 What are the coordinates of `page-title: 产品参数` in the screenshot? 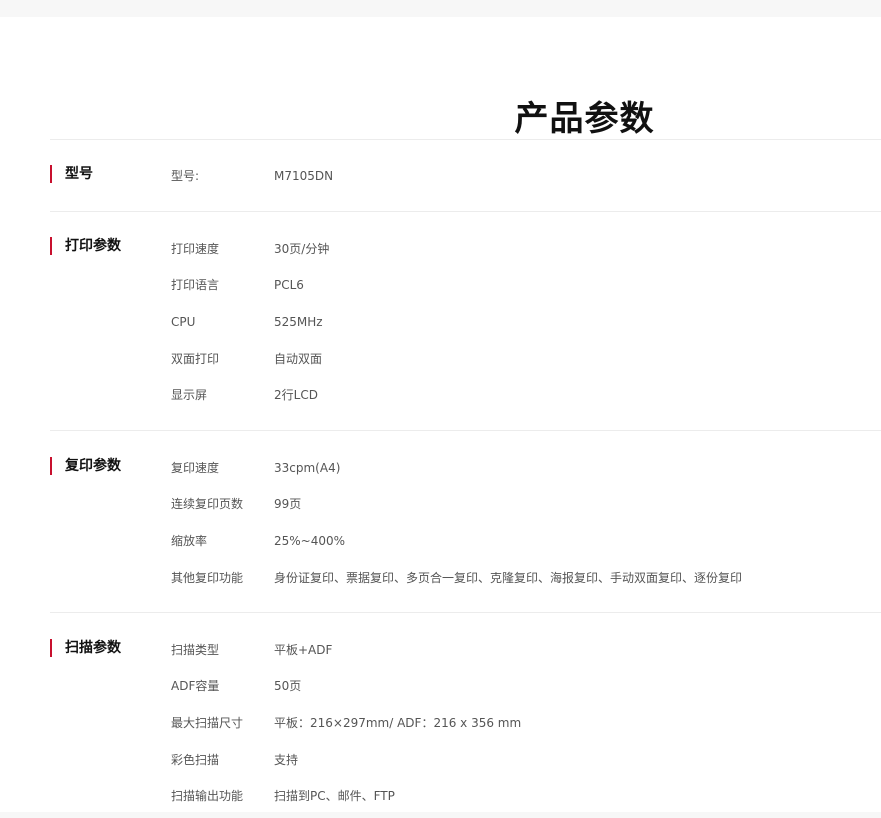 It's located at (584, 118).